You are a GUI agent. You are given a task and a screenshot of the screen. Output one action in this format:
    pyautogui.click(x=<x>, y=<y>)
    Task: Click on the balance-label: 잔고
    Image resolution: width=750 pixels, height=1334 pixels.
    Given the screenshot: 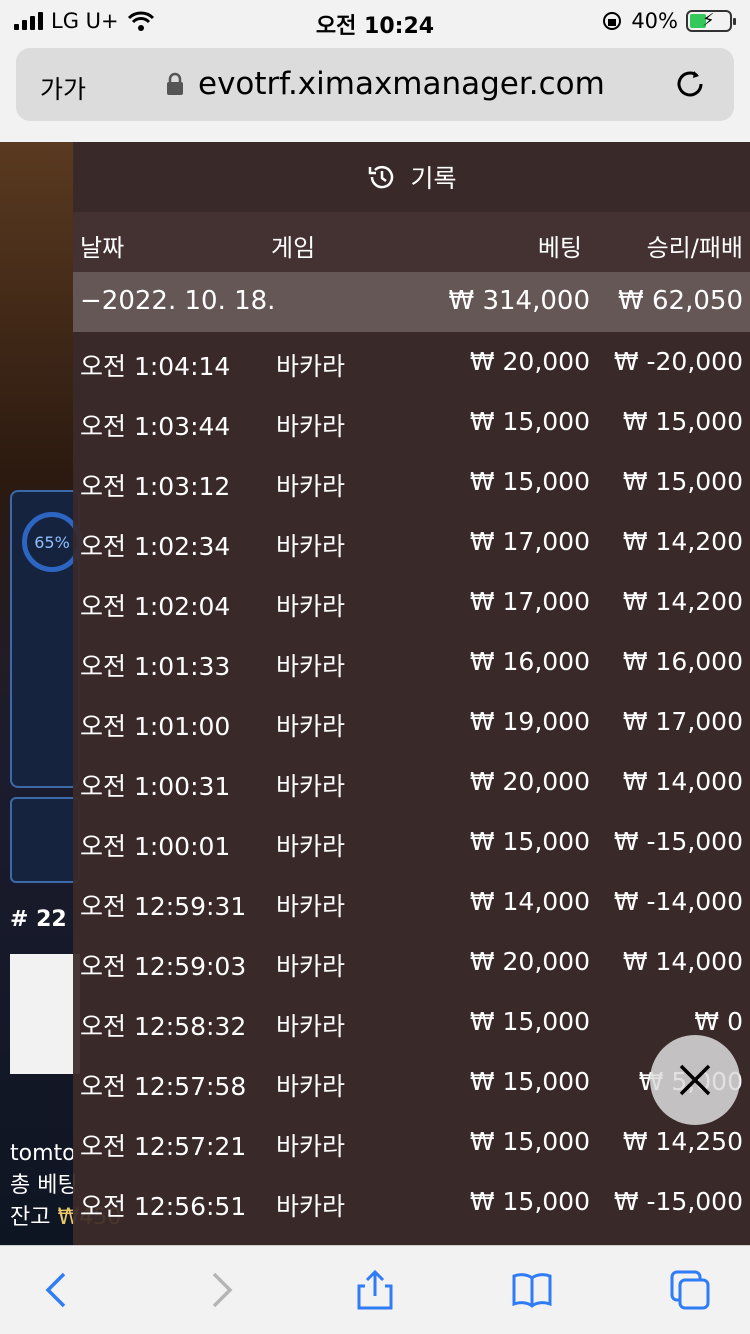 What is the action you would take?
    pyautogui.click(x=34, y=1217)
    